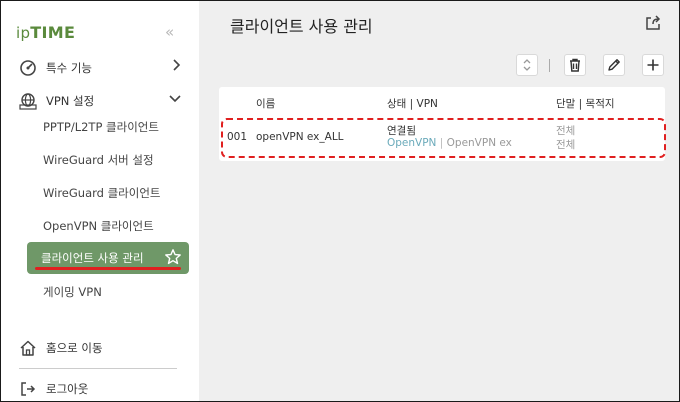  I want to click on delete-button, so click(575, 65).